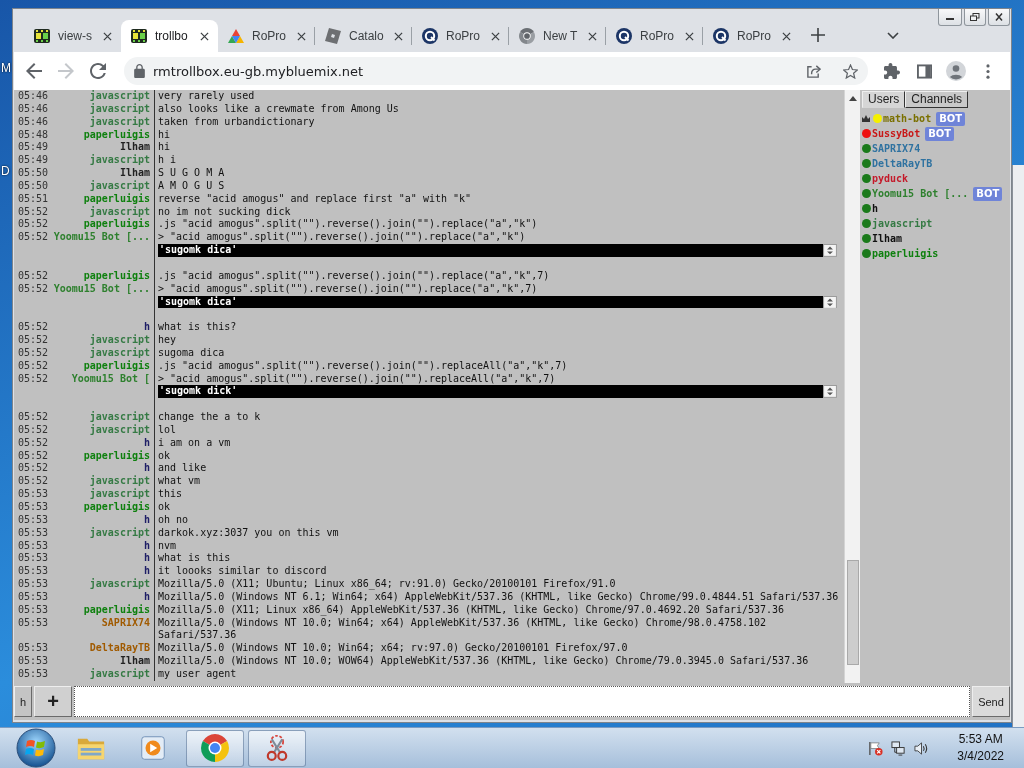  Describe the element at coordinates (527, 36) in the screenshot. I see `round-logo-icon` at that location.